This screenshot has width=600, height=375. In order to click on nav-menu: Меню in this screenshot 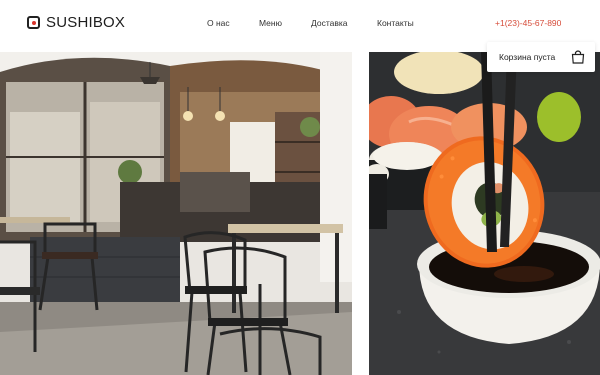, I will do `click(285, 23)`.